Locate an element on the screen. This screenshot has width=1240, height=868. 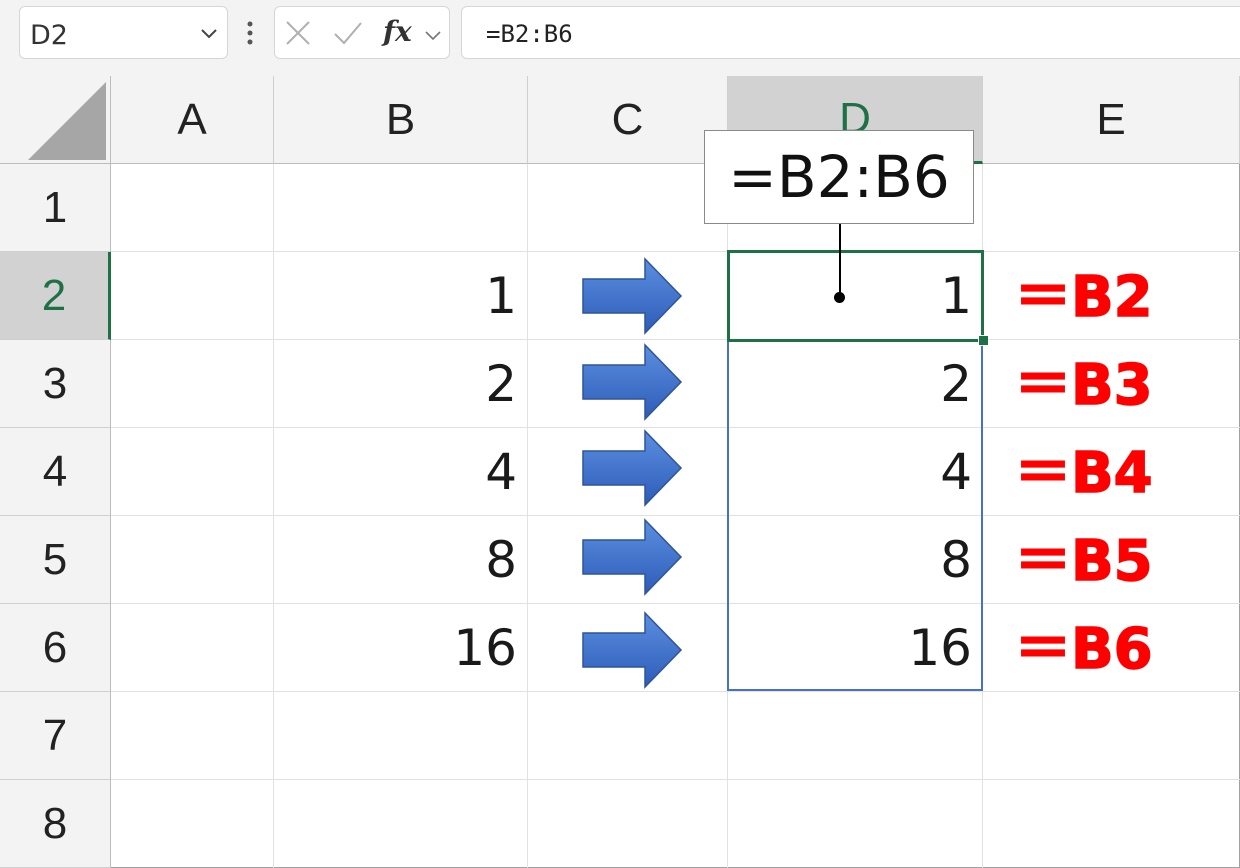
row-header-8: 8 is located at coordinates (55, 824).